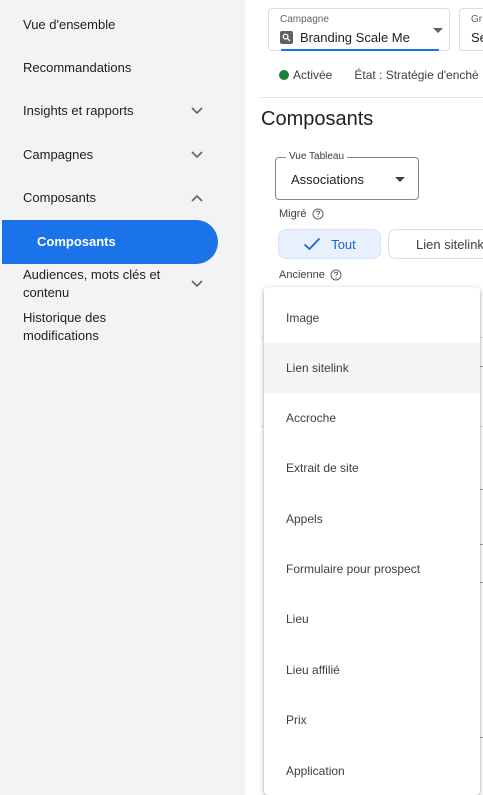 This screenshot has height=795, width=483. Describe the element at coordinates (317, 368) in the screenshot. I see `menu-item-label: Lien sitelink` at that location.